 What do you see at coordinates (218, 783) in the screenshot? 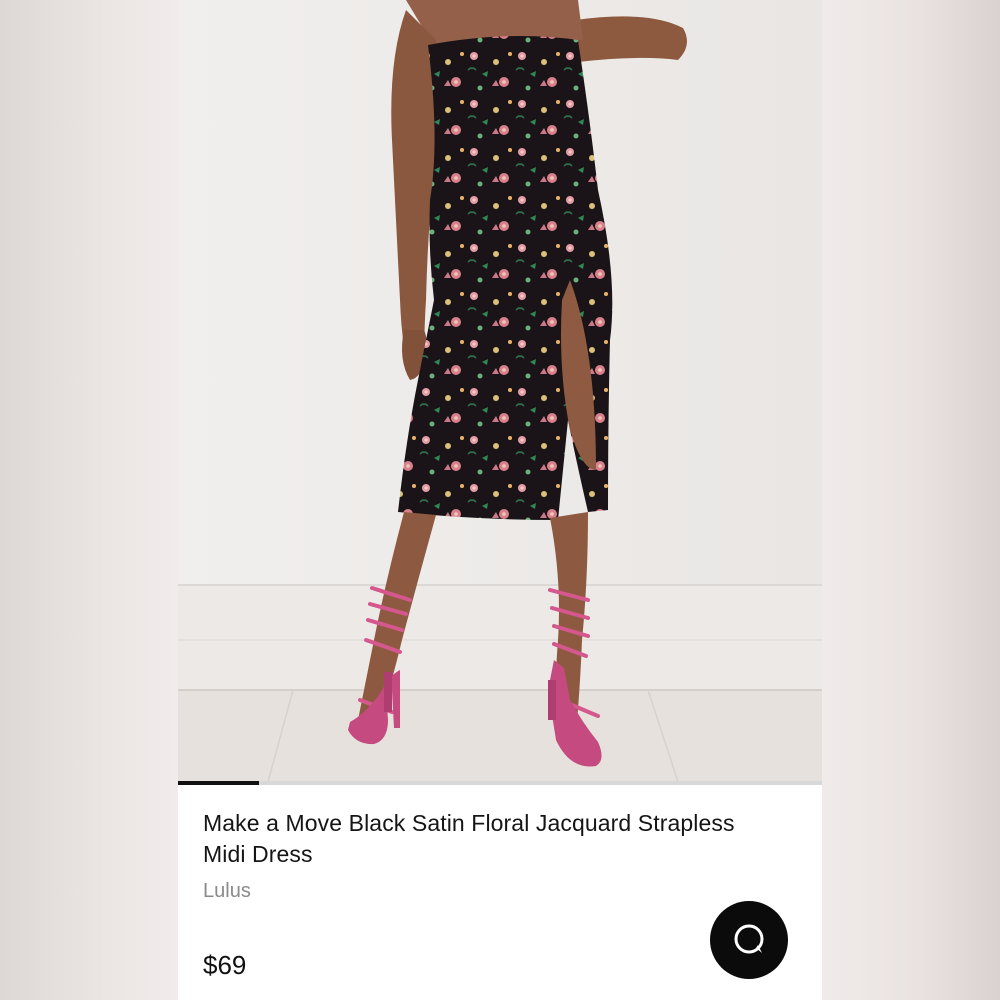
I see `gallery-progress-fill` at bounding box center [218, 783].